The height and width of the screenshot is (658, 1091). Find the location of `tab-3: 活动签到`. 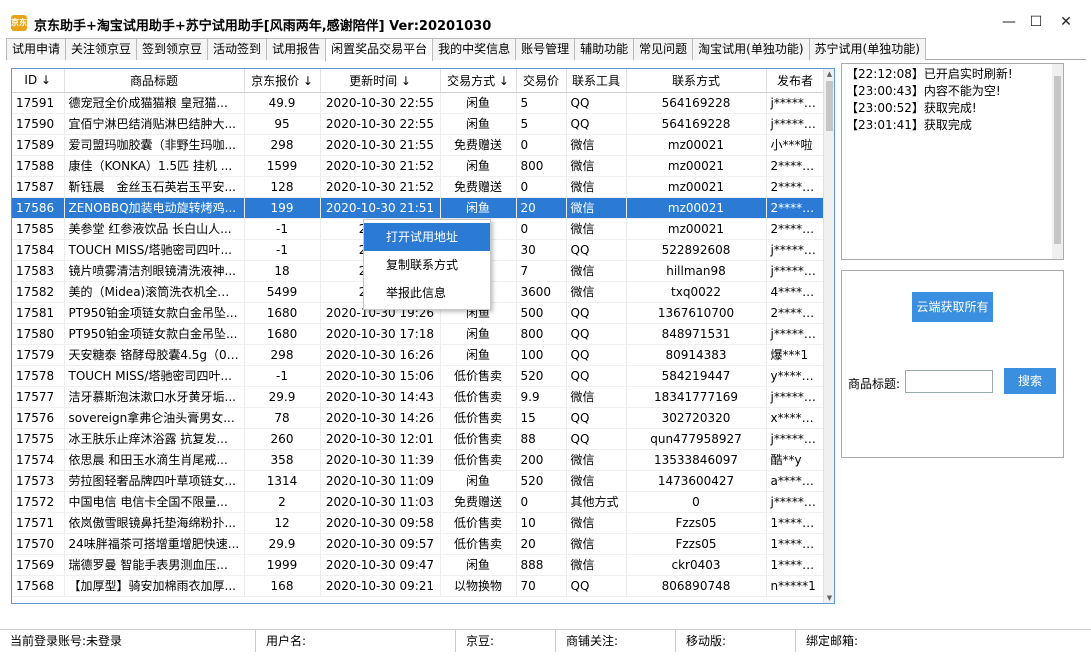

tab-3: 活动签到 is located at coordinates (237, 49).